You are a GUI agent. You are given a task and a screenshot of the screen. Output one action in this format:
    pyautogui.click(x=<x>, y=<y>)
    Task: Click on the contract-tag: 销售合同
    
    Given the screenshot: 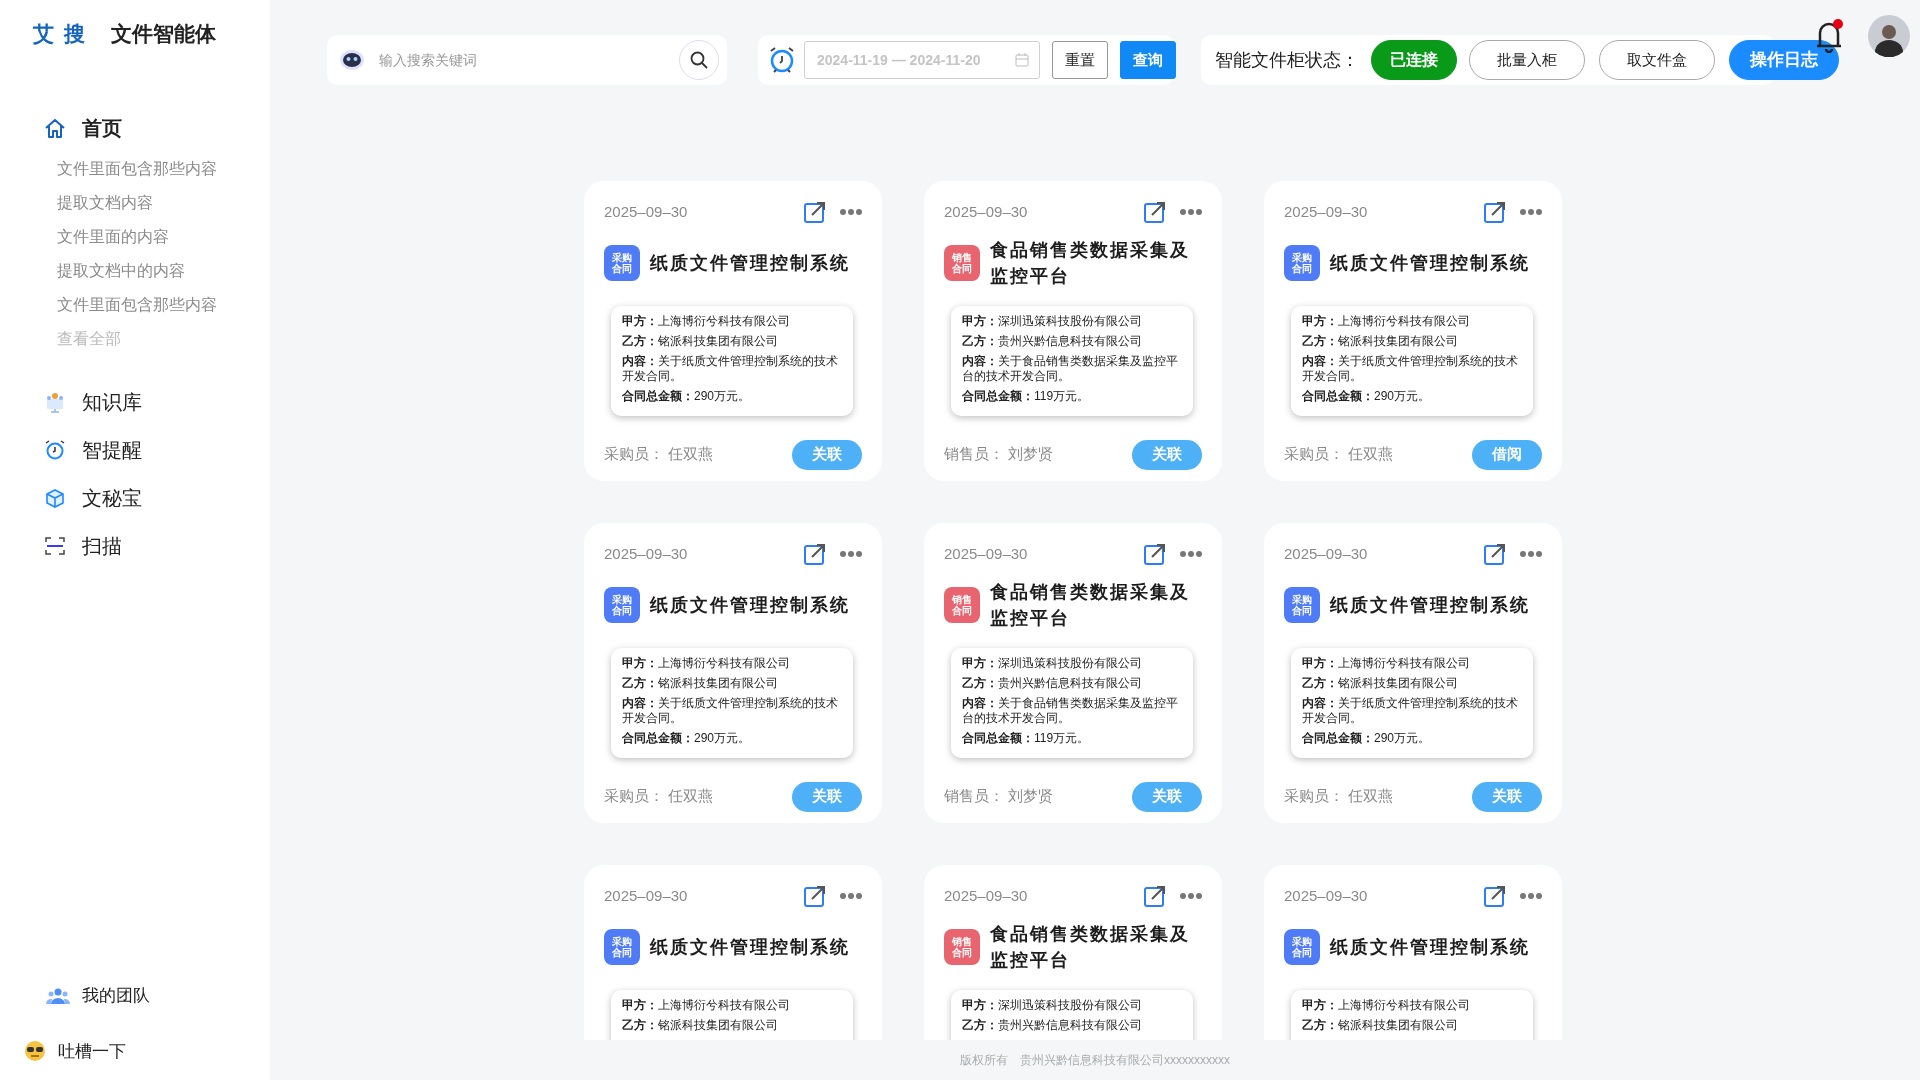 What is the action you would take?
    pyautogui.click(x=962, y=262)
    